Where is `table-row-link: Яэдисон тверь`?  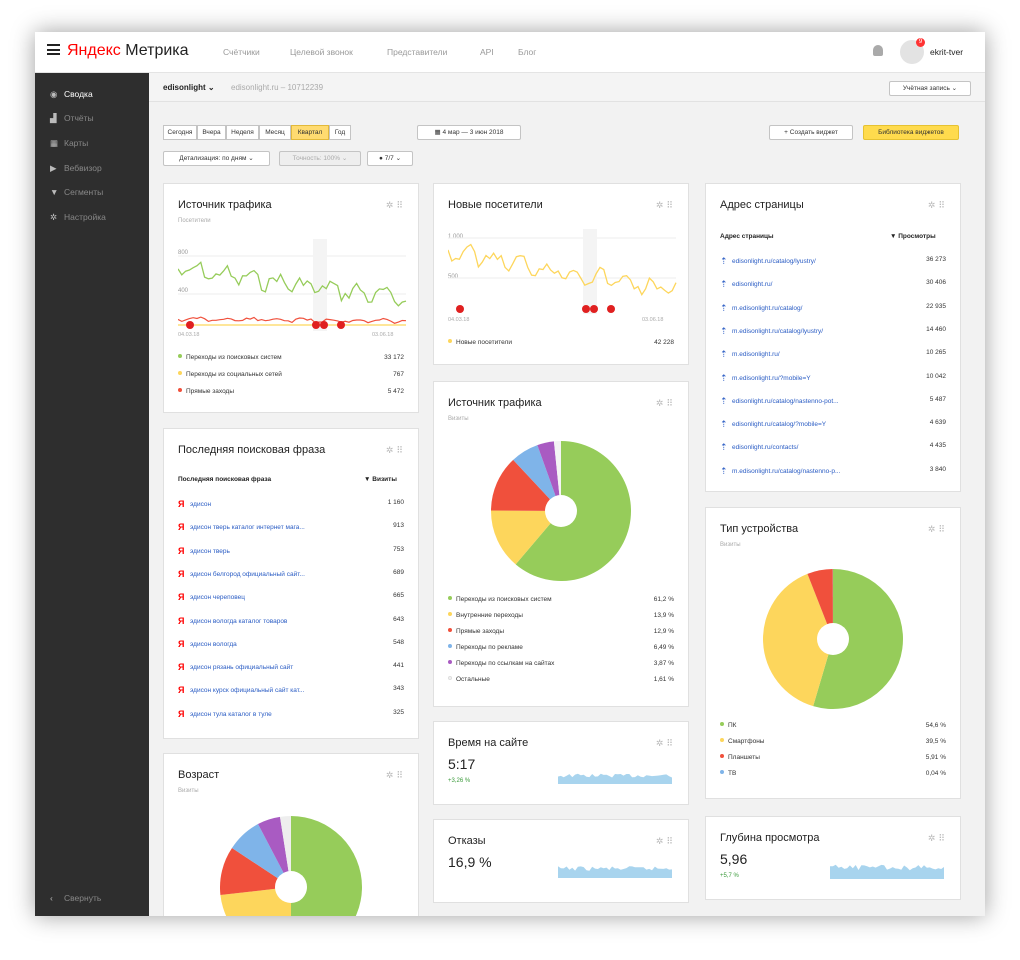
table-row-link: Яэдисон тверь is located at coordinates (265, 551).